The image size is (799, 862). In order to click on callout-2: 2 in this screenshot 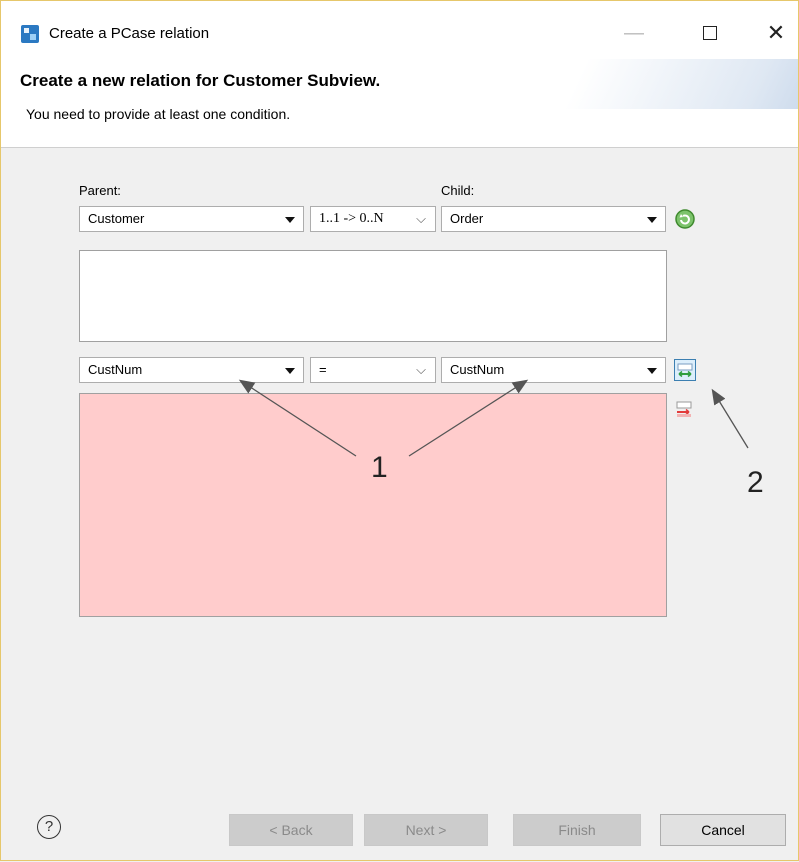, I will do `click(755, 482)`.